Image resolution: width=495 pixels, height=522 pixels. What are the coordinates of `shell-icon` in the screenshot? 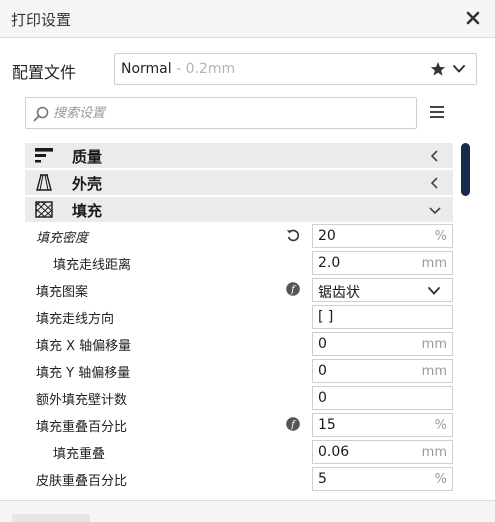 It's located at (44, 182).